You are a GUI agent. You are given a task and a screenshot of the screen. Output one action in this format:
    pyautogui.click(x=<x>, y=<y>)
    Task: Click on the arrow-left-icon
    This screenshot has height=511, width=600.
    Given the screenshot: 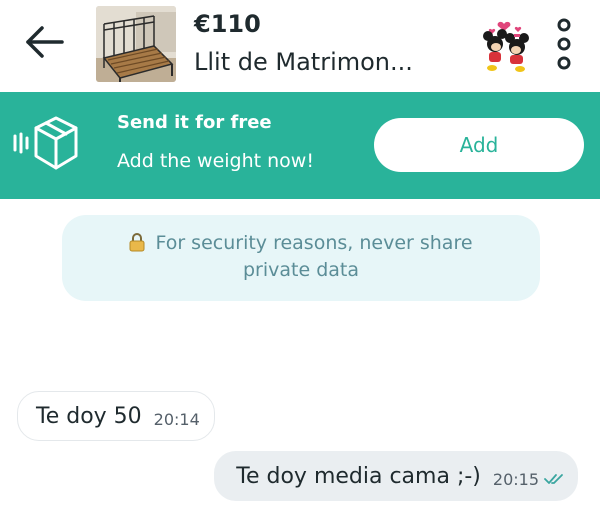 What is the action you would take?
    pyautogui.click(x=45, y=42)
    